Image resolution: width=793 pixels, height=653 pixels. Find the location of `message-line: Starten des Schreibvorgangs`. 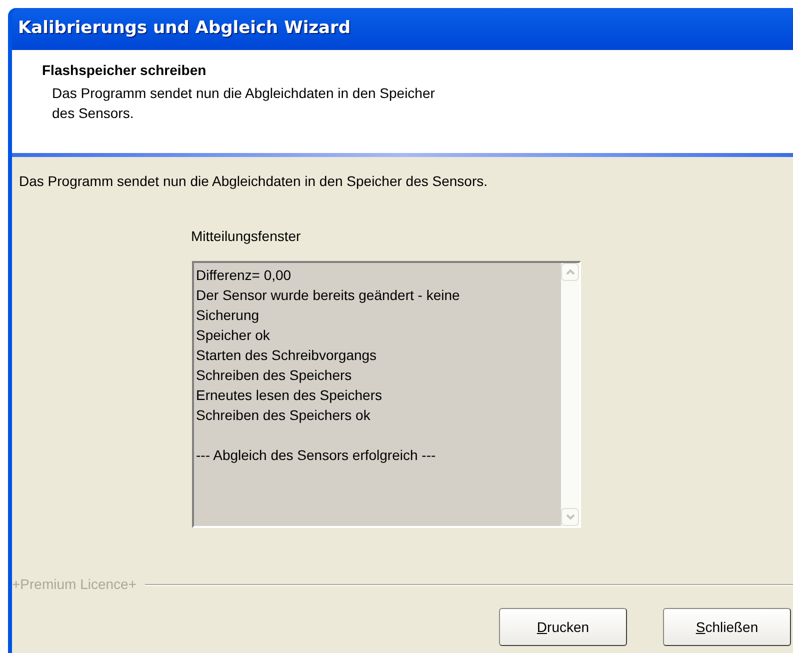

message-line: Starten des Schreibvorgangs is located at coordinates (287, 355).